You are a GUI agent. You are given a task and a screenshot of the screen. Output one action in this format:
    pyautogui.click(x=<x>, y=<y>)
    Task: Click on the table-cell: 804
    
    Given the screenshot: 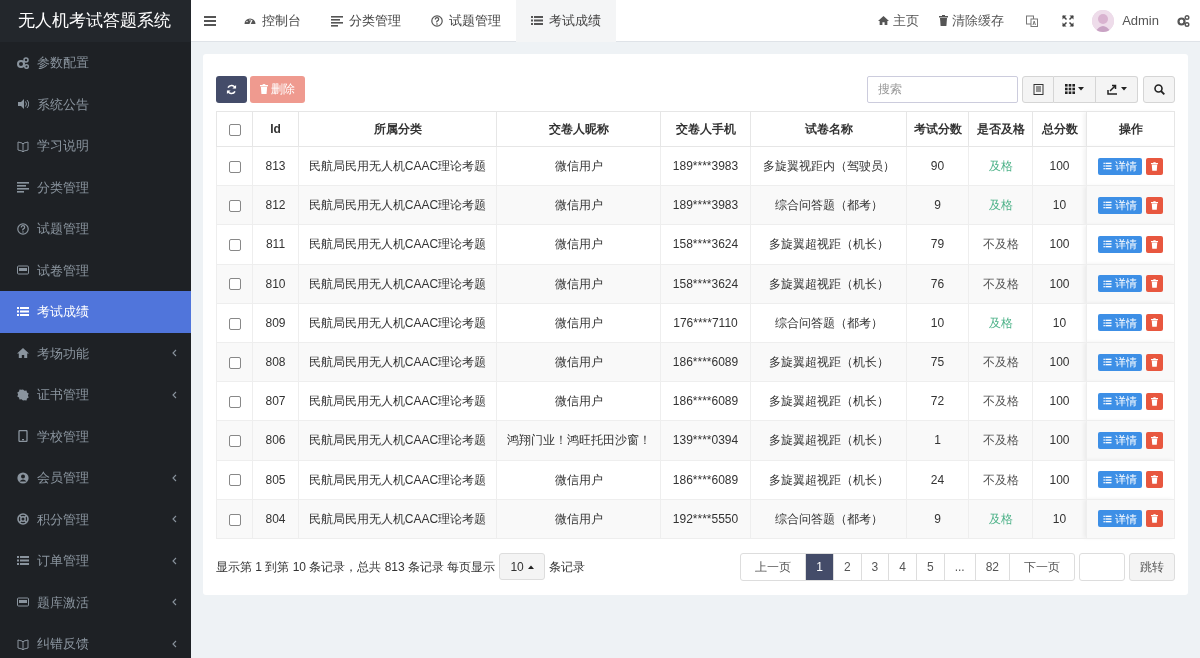 What is the action you would take?
    pyautogui.click(x=275, y=519)
    